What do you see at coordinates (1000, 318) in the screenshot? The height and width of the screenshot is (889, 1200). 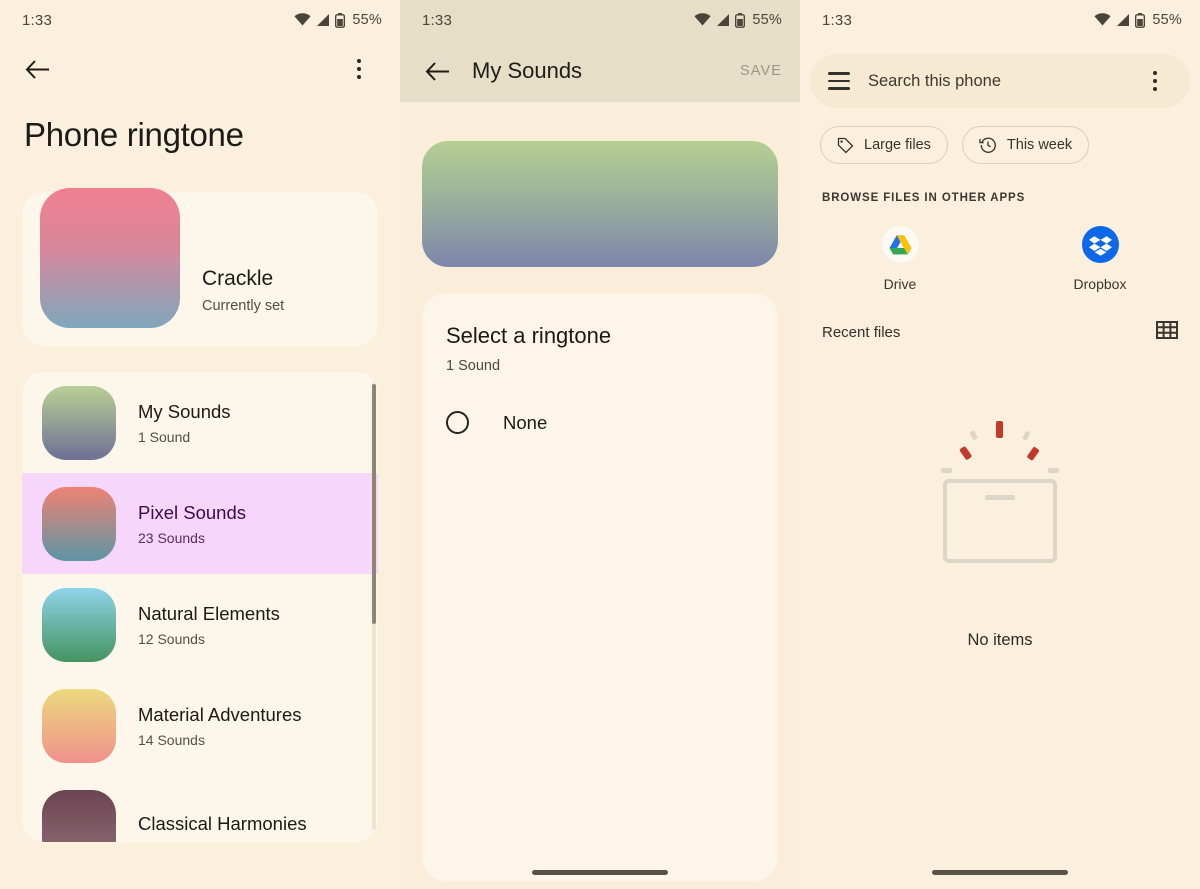 I see `recent-files-header: Recent files` at bounding box center [1000, 318].